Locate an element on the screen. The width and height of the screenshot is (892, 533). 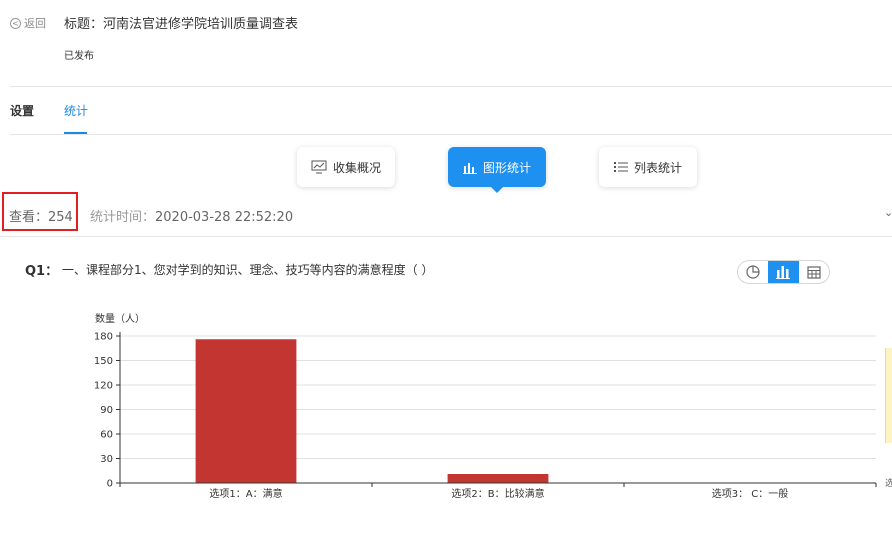
y-tick-label: 0 is located at coordinates (110, 484).